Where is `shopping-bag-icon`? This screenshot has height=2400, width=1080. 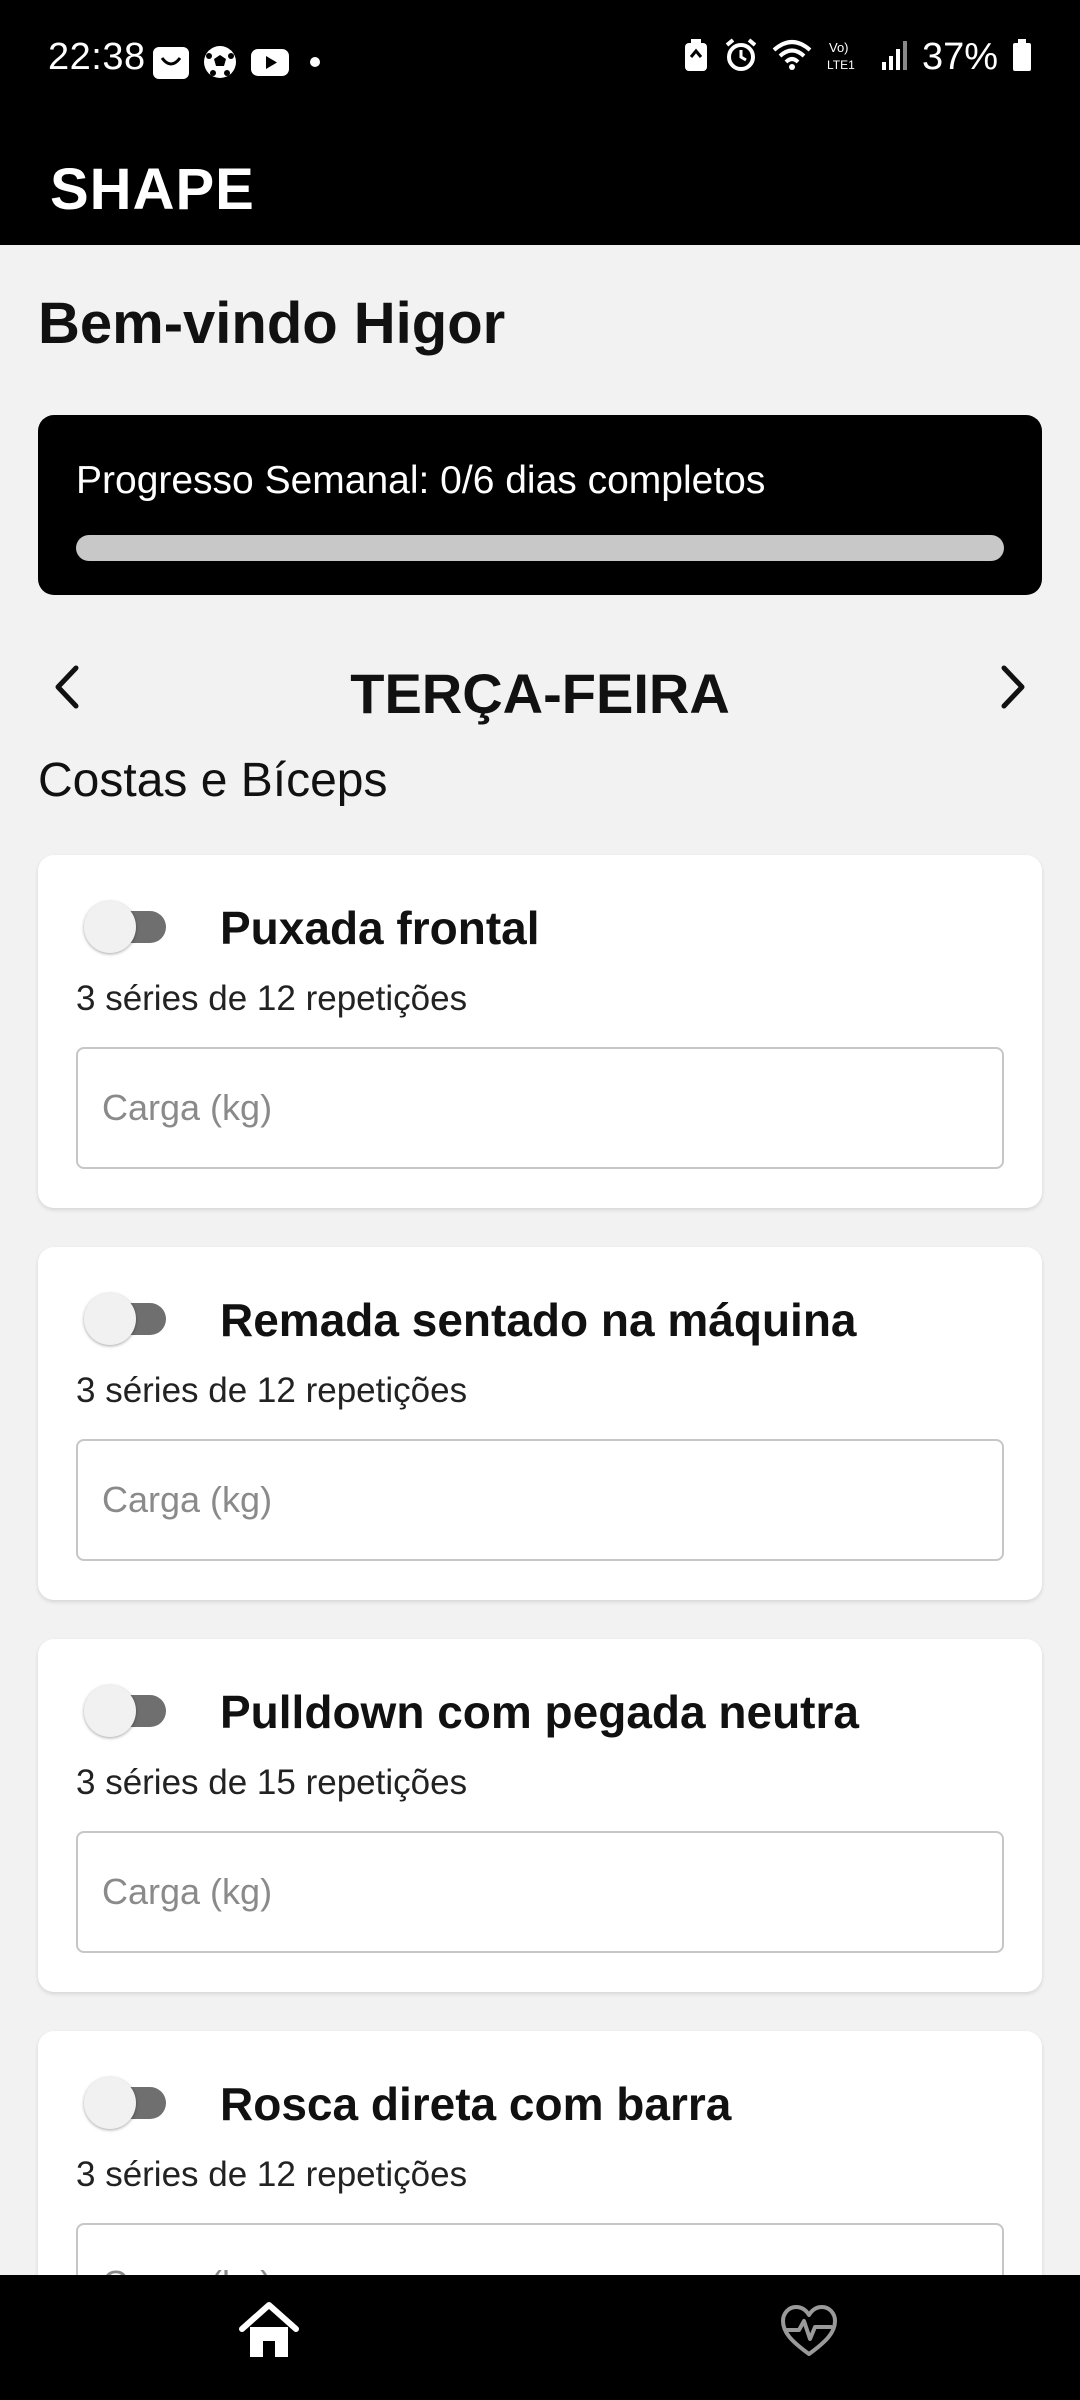 shopping-bag-icon is located at coordinates (171, 64).